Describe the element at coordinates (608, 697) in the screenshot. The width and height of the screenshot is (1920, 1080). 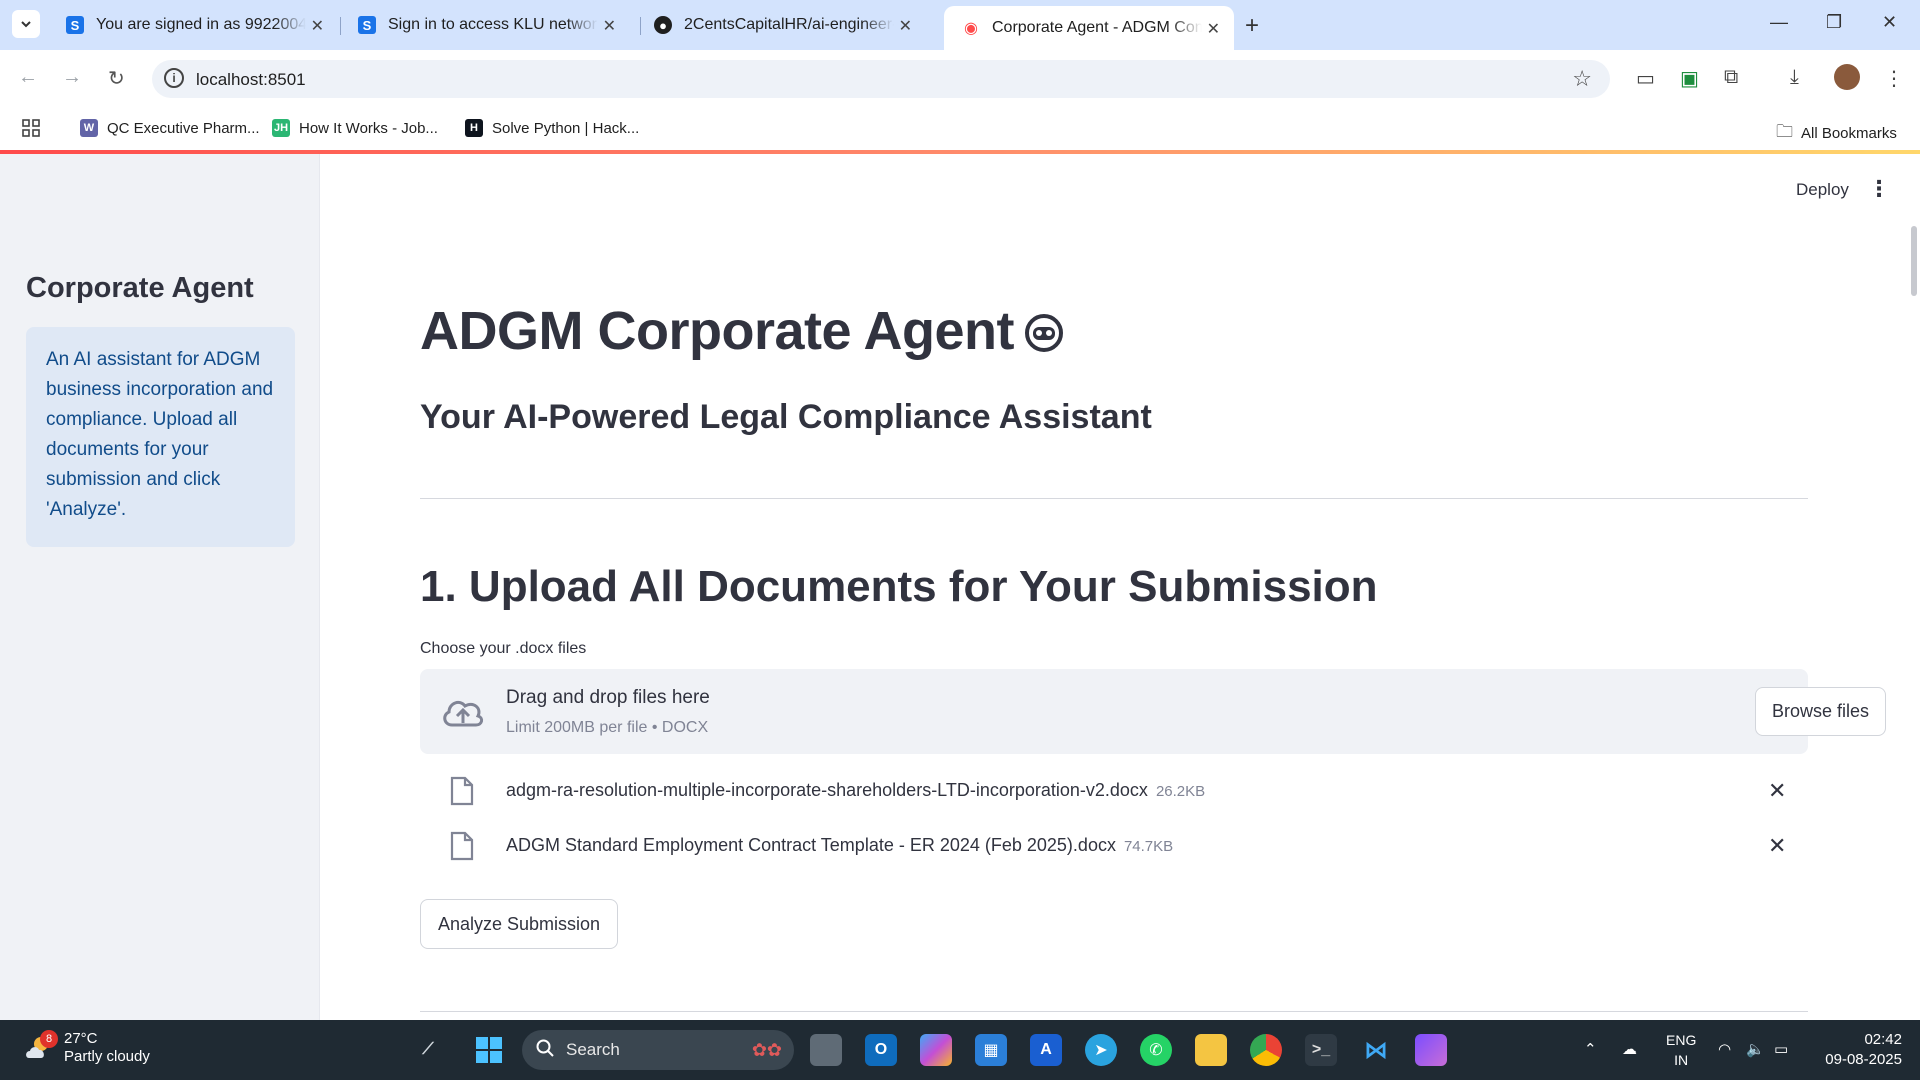
I see `drag-drop-text: Drag and drop files here` at that location.